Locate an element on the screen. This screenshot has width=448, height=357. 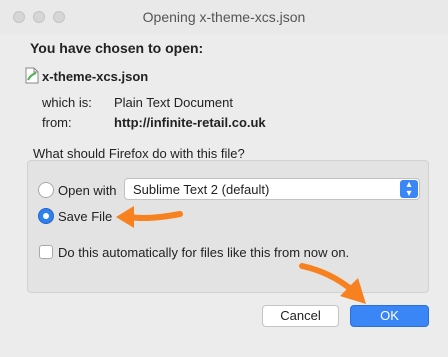
file-type: Plain Text Document is located at coordinates (173, 102).